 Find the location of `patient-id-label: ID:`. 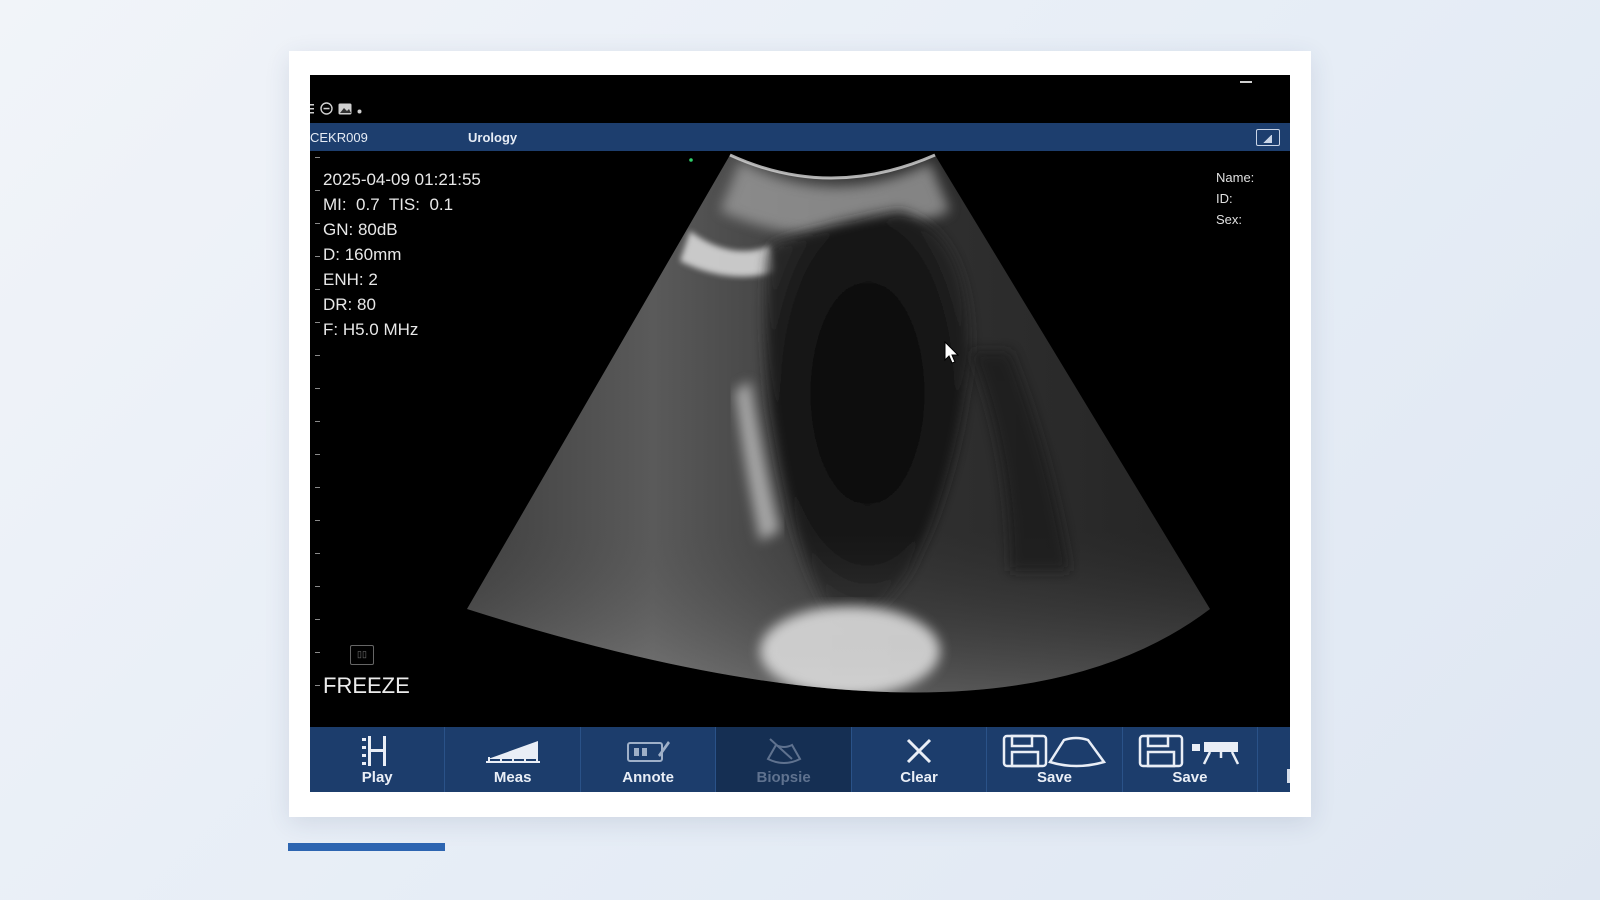

patient-id-label: ID: is located at coordinates (1224, 198).